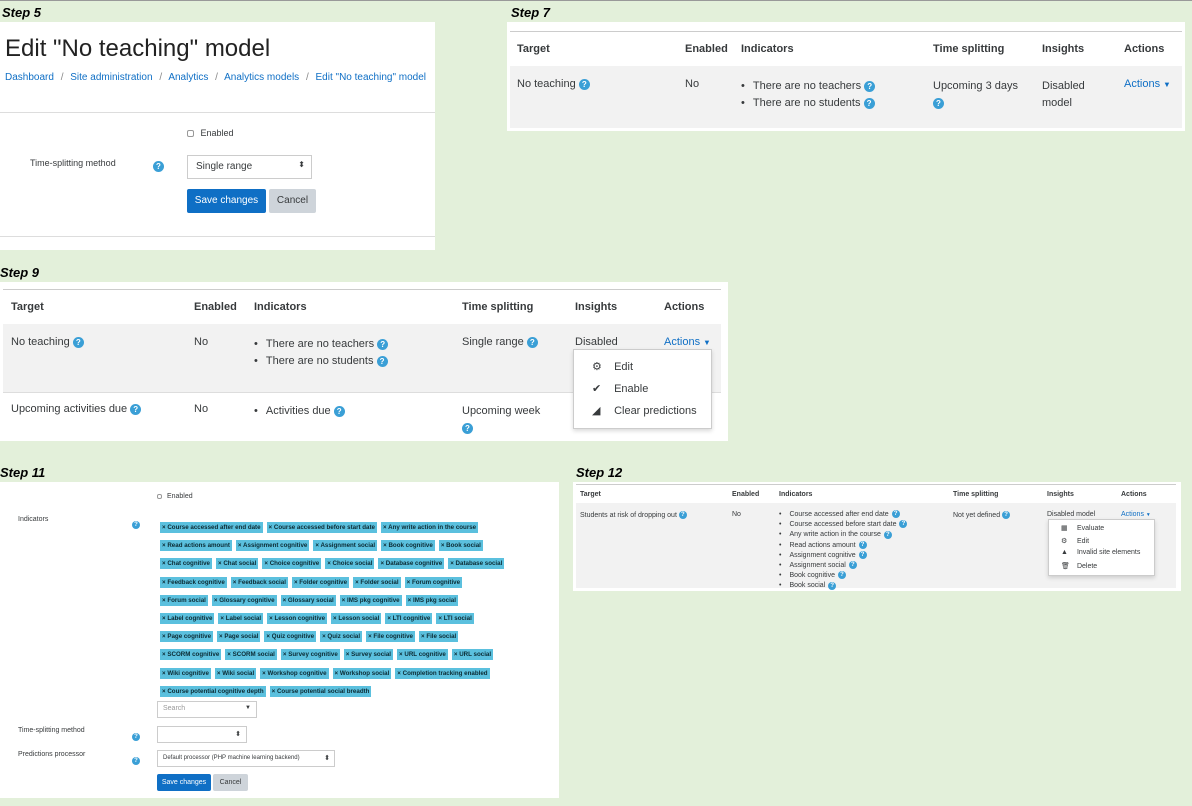 Image resolution: width=1192 pixels, height=806 pixels. What do you see at coordinates (111, 77) in the screenshot?
I see `breadcrumb-site-administration: Site administration` at bounding box center [111, 77].